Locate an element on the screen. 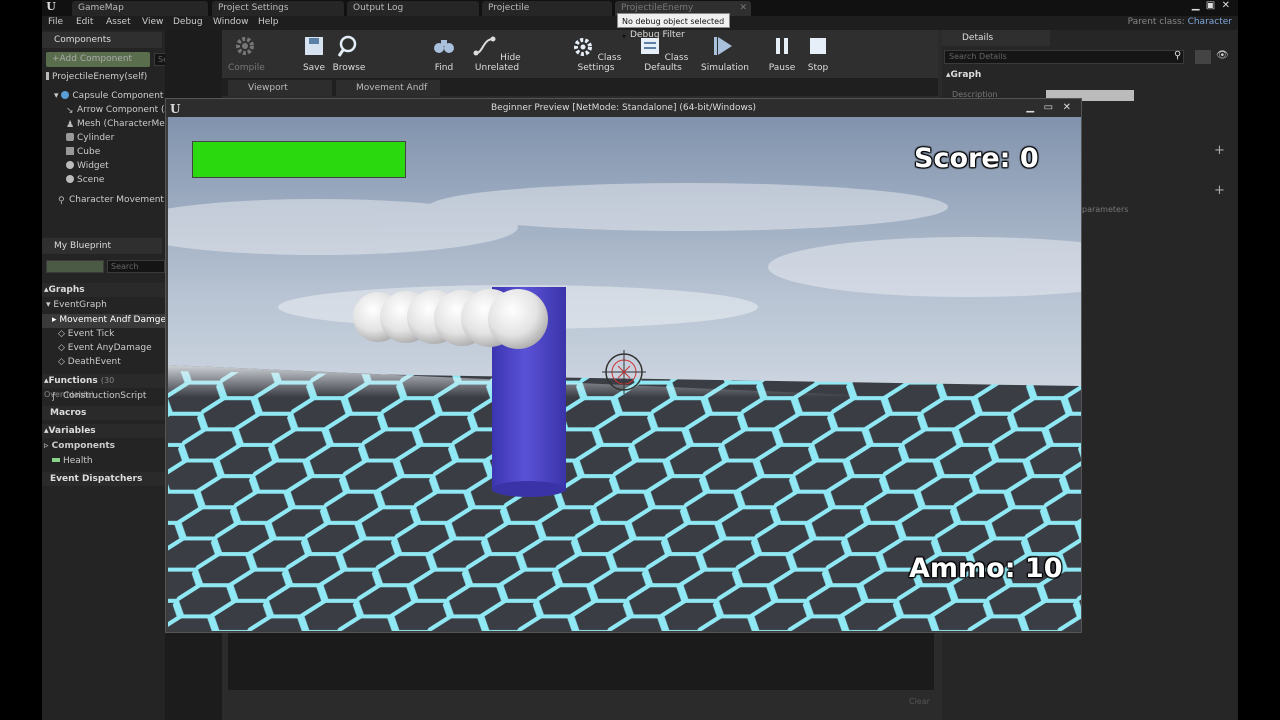  tab-label: Output Log is located at coordinates (378, 8).